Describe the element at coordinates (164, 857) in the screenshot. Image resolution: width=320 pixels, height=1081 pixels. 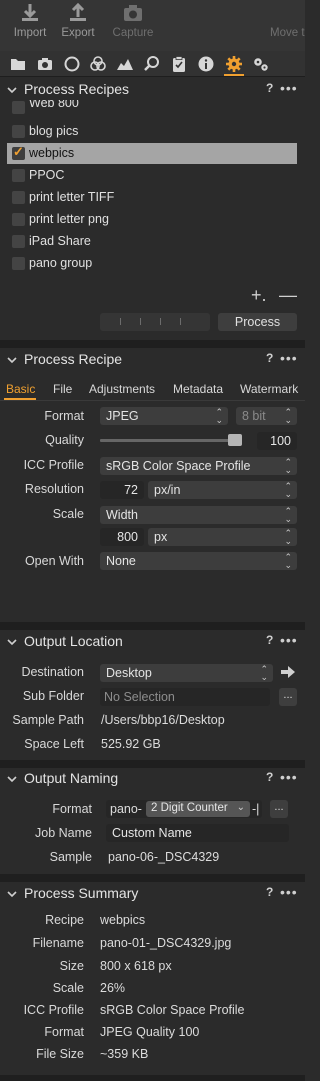
I see `naming-sample-value: pano-06-_DSC4329` at that location.